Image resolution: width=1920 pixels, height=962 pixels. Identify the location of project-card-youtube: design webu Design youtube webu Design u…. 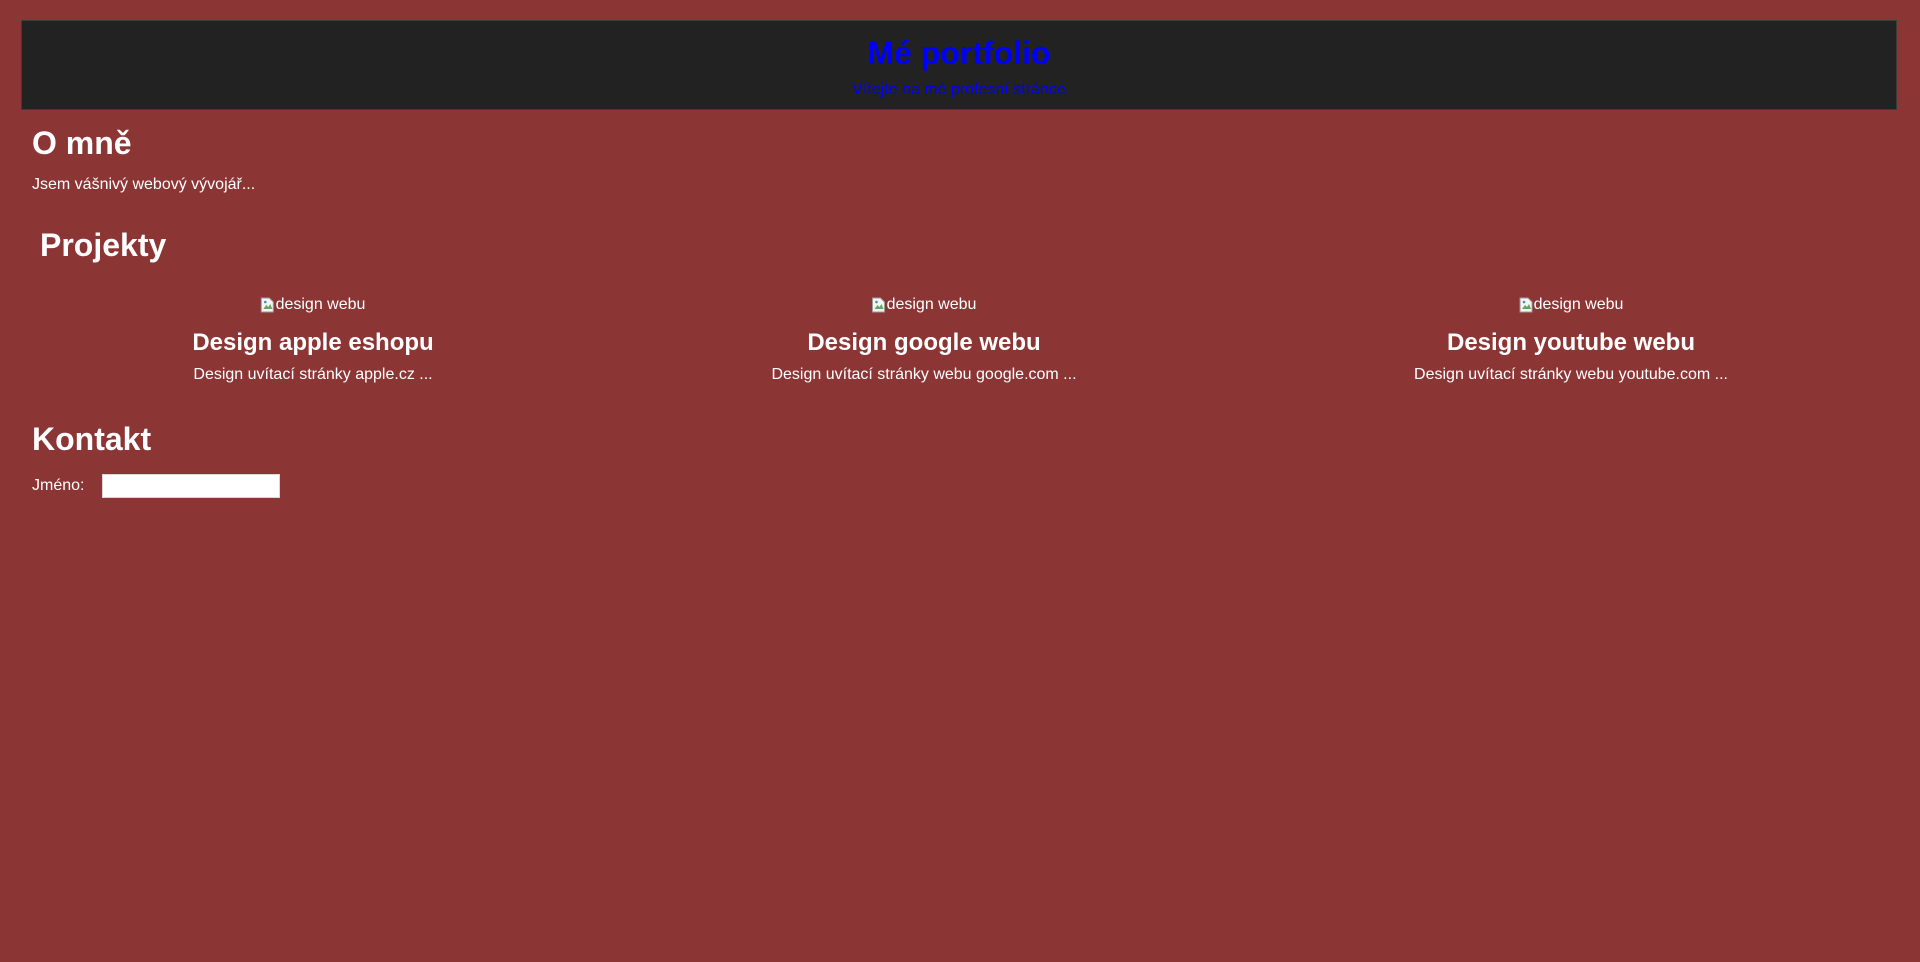
(1571, 340).